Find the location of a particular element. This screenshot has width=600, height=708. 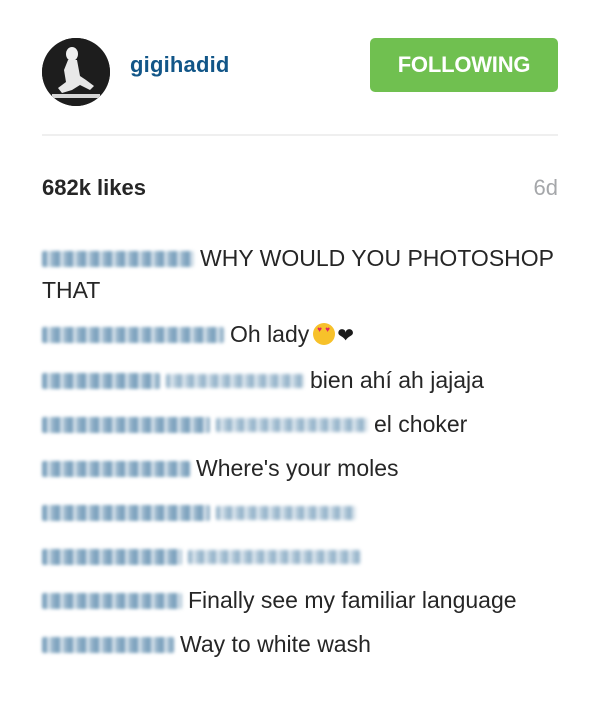

comment-item: bien ahí ah jajaja is located at coordinates (302, 380).